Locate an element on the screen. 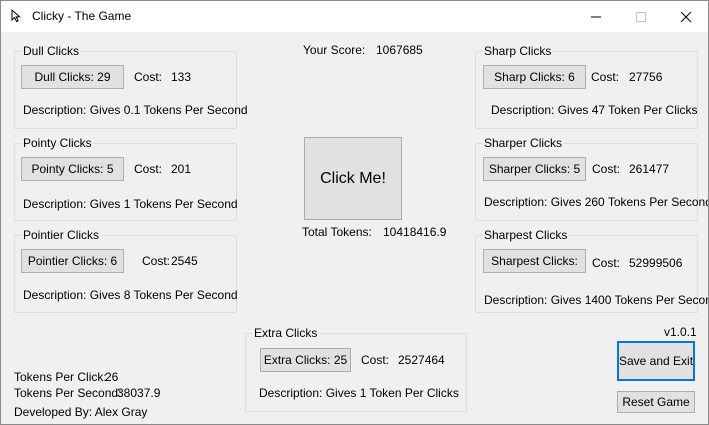  pointier-clicks-button: Pointier Clicks: 6 is located at coordinates (72, 261).